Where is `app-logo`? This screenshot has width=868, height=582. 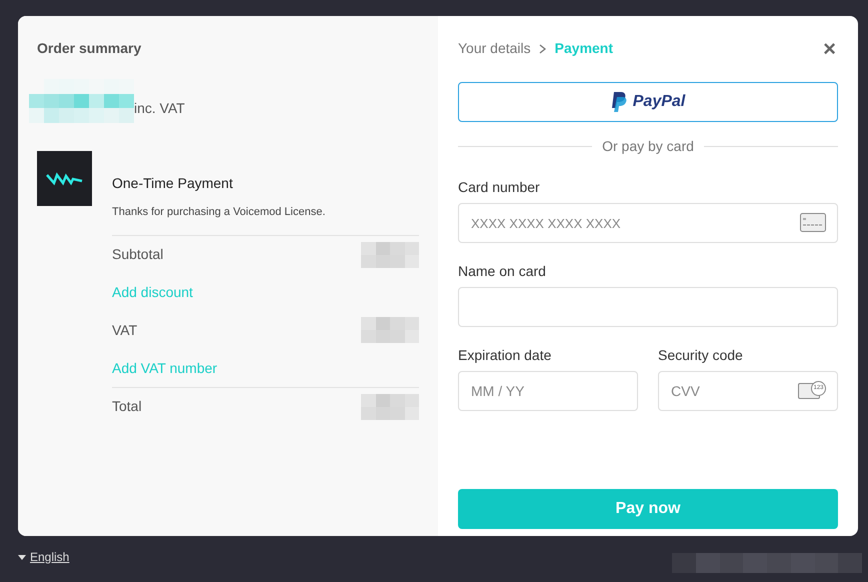
app-logo is located at coordinates (64, 178).